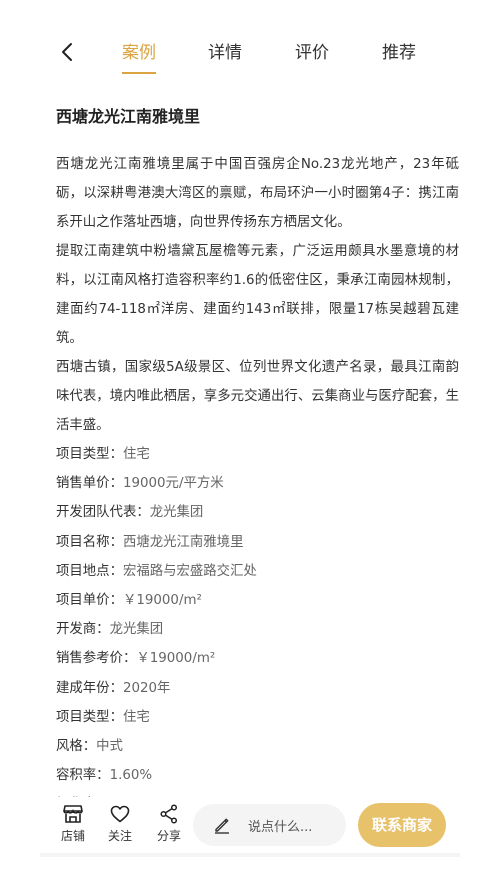 This screenshot has width=497, height=883. I want to click on bottom-action-bar: 店铺 关注 分享 说点什么... 联系商家, so click(258, 825).